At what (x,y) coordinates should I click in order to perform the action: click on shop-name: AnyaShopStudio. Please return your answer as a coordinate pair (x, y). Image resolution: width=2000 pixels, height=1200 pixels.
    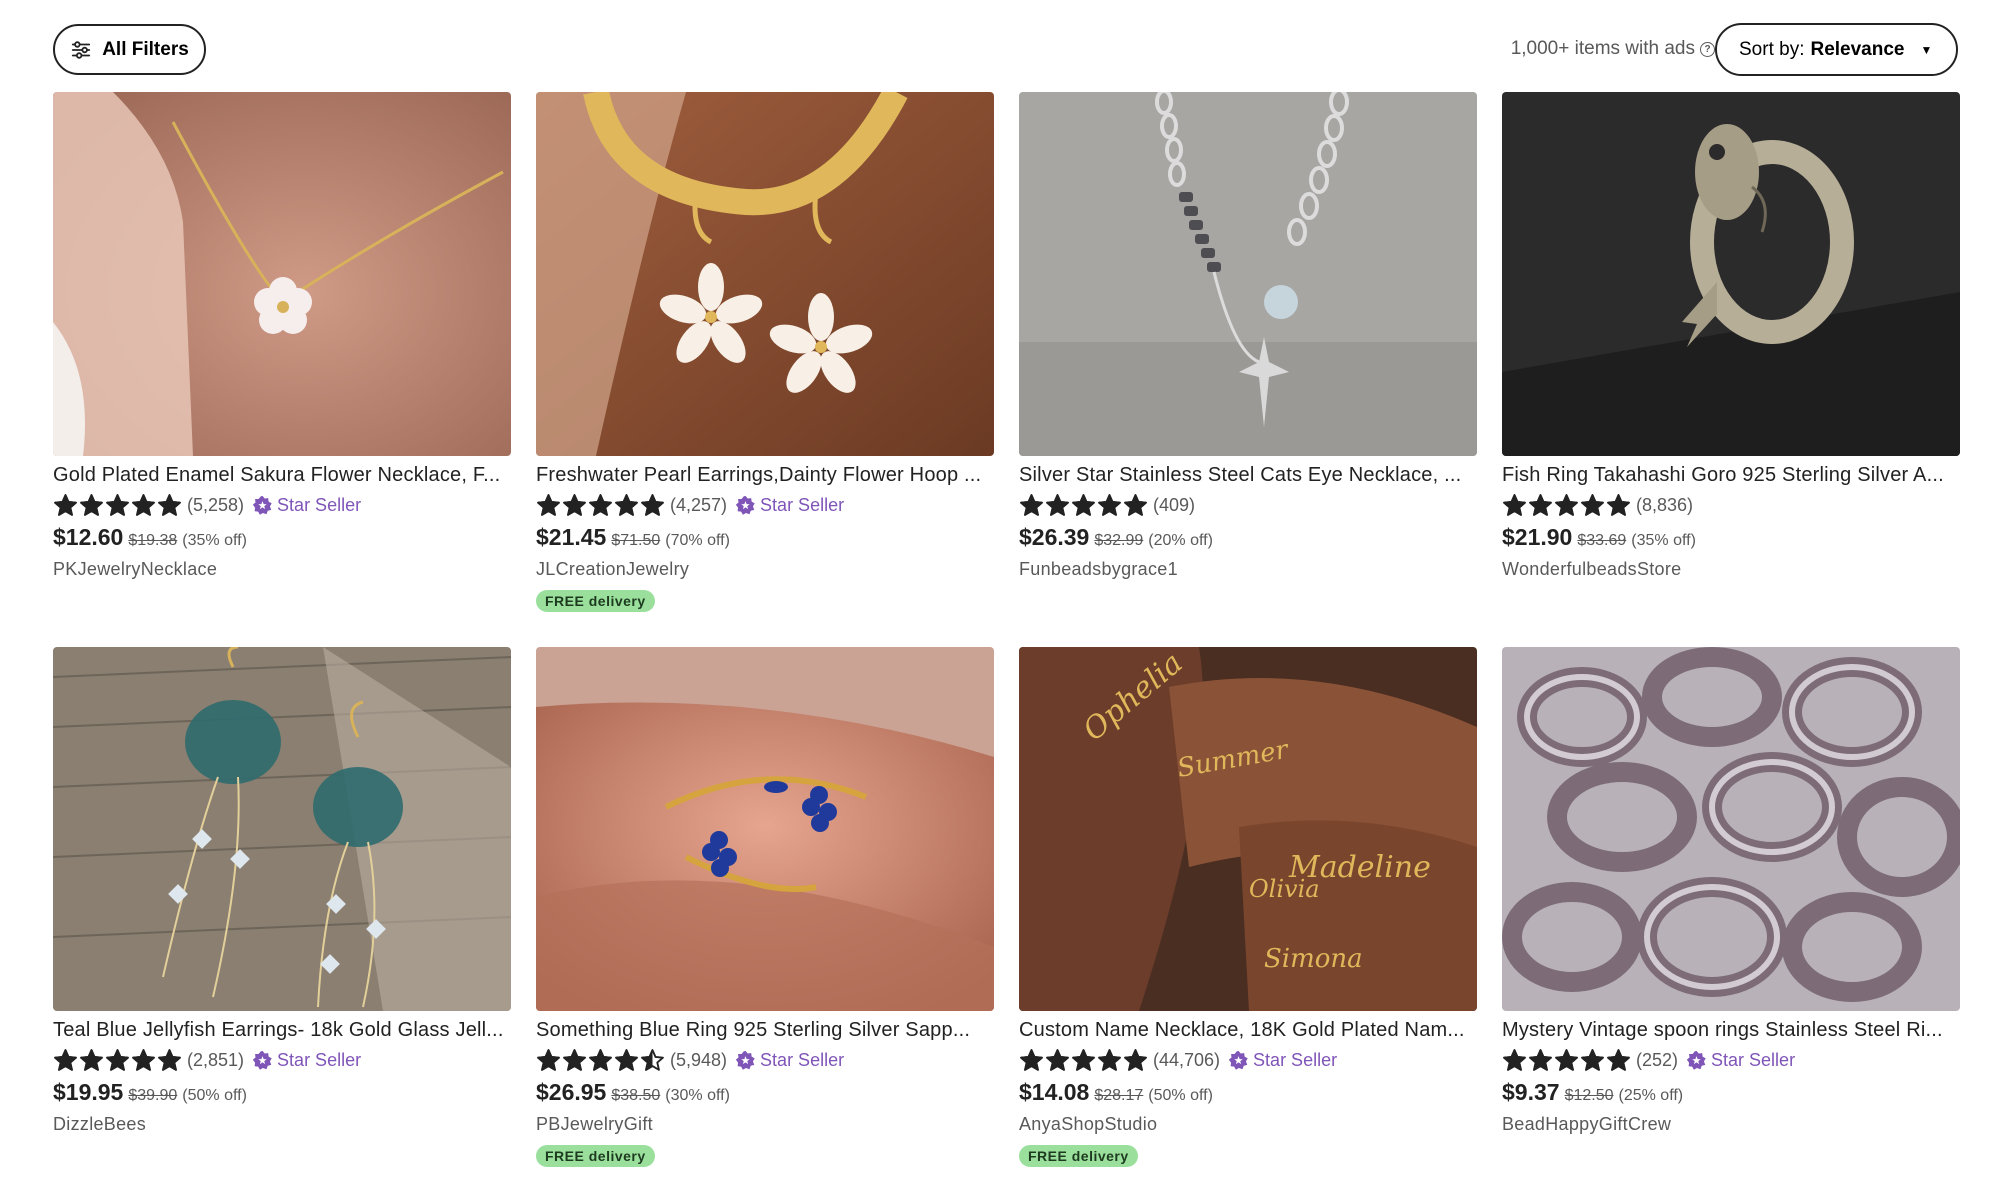
    Looking at the image, I should click on (1248, 1124).